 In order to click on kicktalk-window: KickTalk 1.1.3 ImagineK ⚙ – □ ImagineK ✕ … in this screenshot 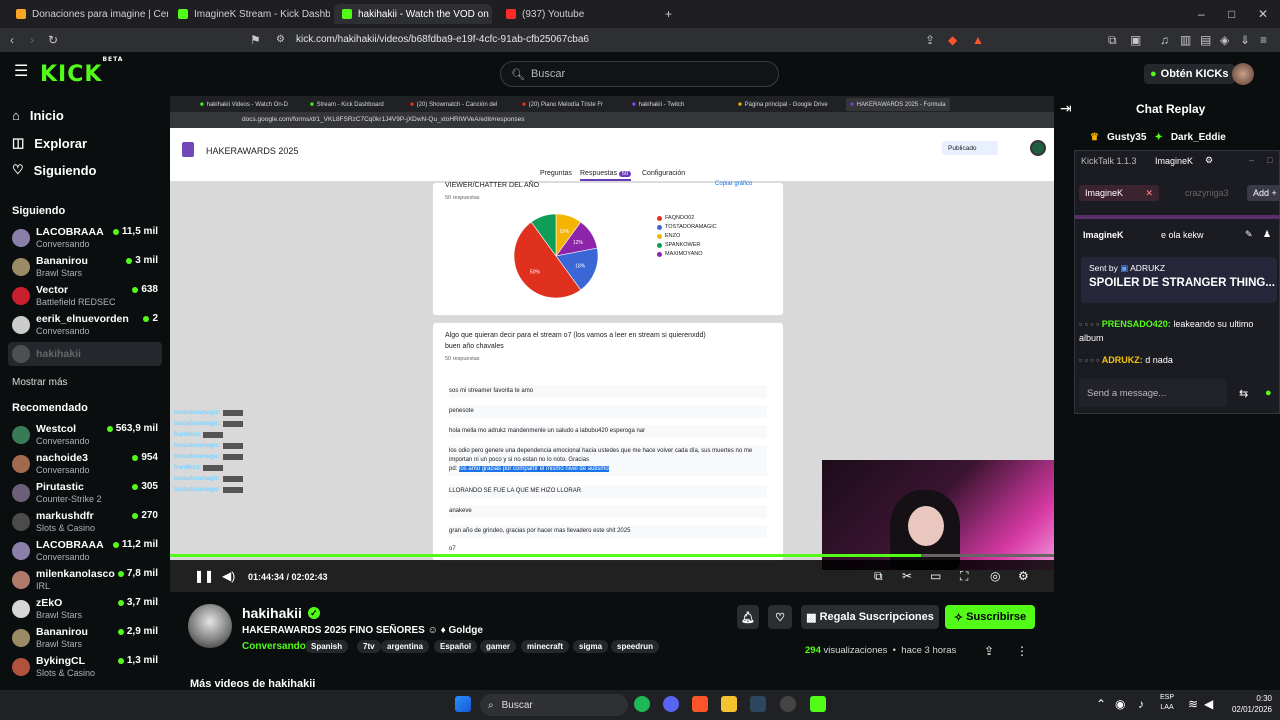, I will do `click(1177, 282)`.